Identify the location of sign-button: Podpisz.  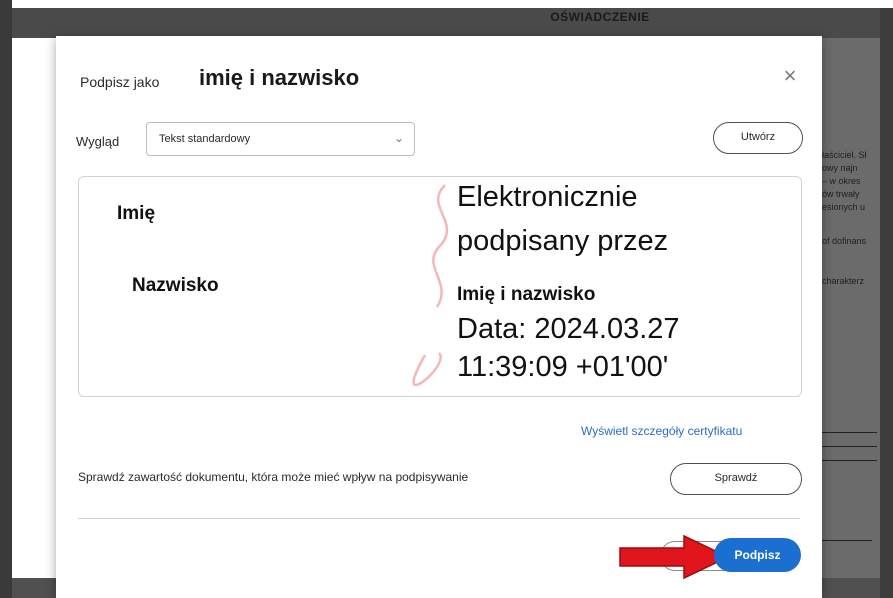
(757, 555).